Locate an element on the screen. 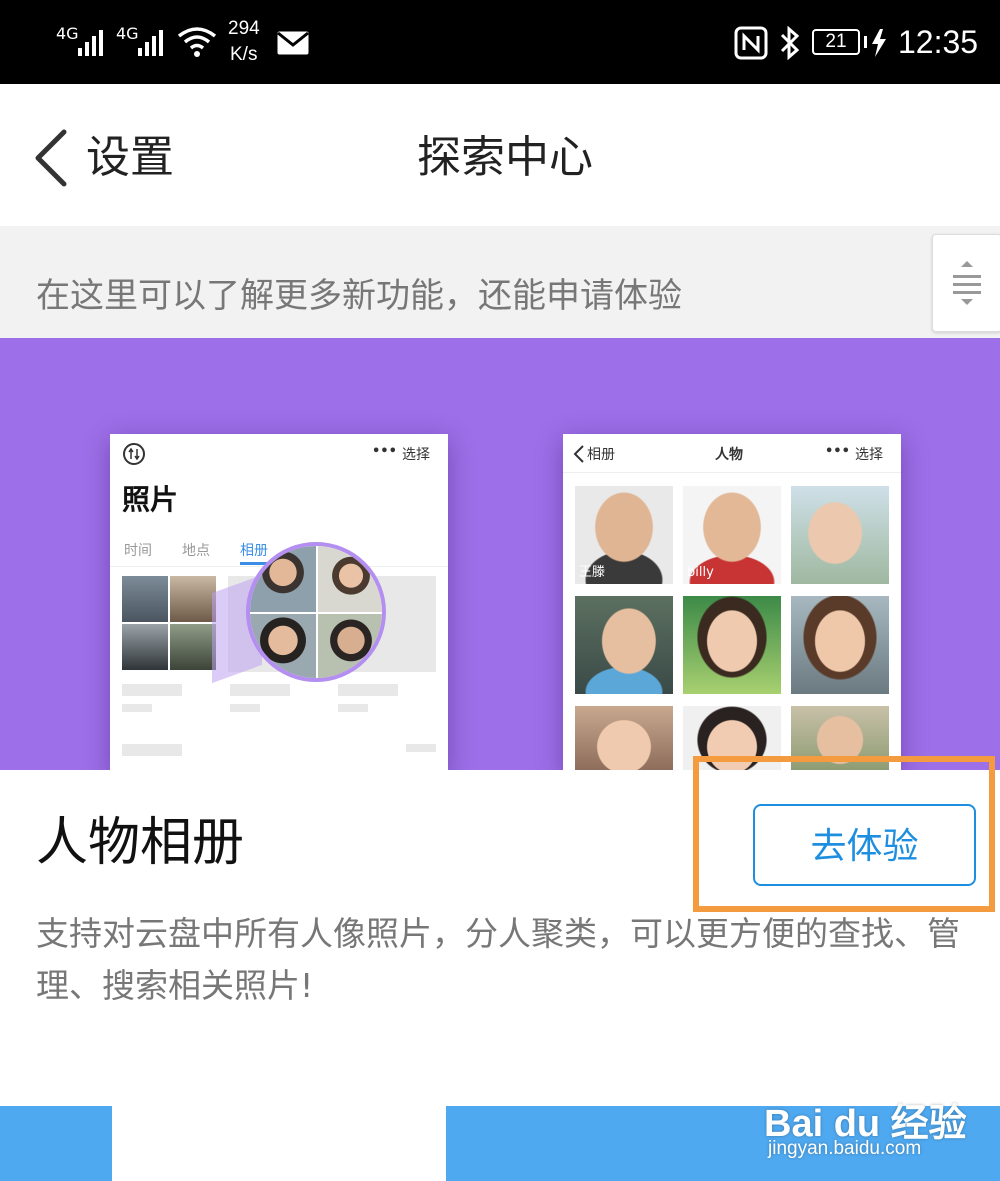 This screenshot has width=1000, height=1181. battery-level: 21 is located at coordinates (836, 41).